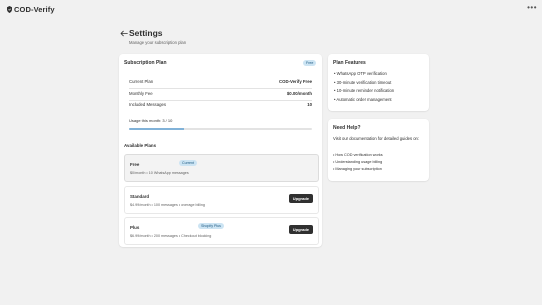 The width and height of the screenshot is (542, 305). What do you see at coordinates (145, 63) in the screenshot?
I see `subscription-heading: Subscription Plan` at bounding box center [145, 63].